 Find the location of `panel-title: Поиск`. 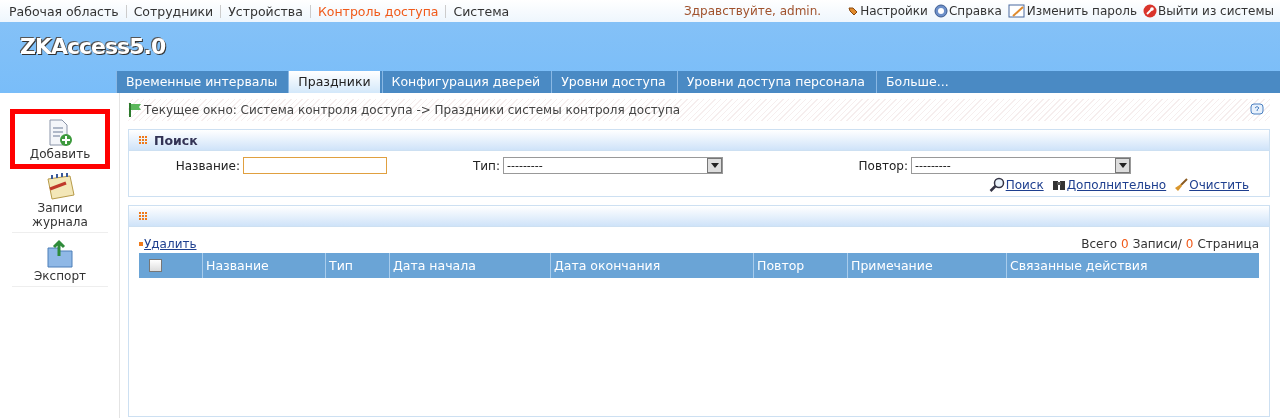

panel-title: Поиск is located at coordinates (176, 140).